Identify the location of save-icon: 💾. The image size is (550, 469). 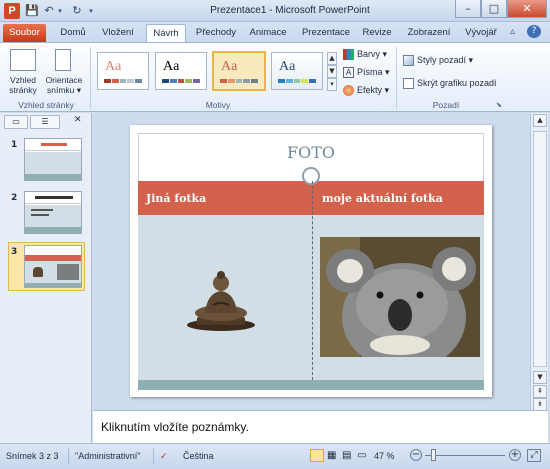
(32, 11).